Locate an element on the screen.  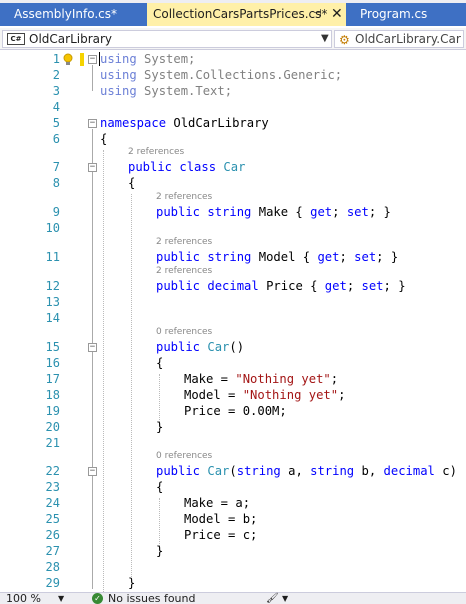
line-number: 12 is located at coordinates (52, 286).